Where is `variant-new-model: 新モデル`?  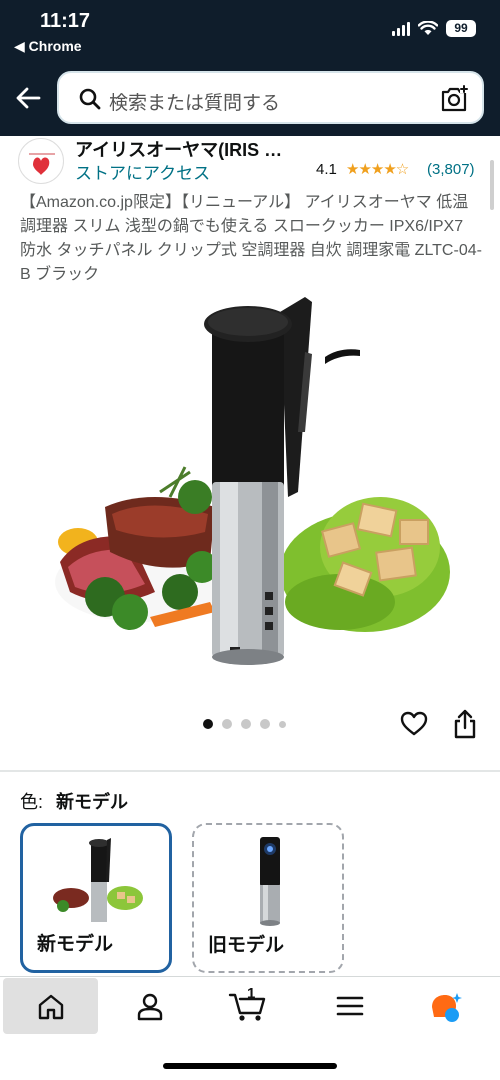 variant-new-model: 新モデル is located at coordinates (96, 898).